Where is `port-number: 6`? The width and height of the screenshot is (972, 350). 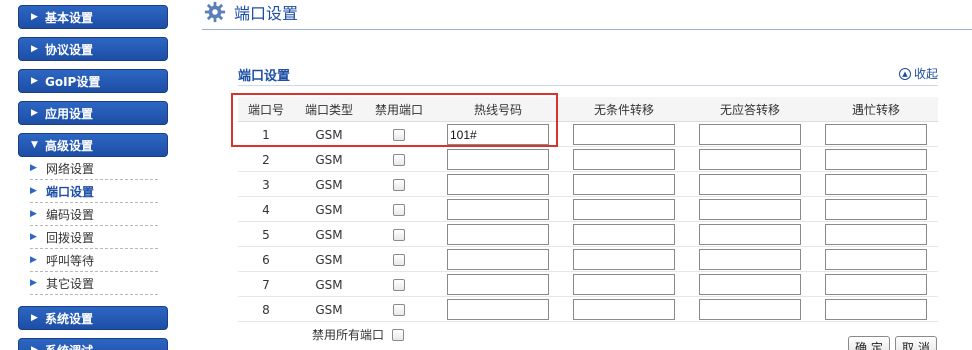
port-number: 6 is located at coordinates (266, 259).